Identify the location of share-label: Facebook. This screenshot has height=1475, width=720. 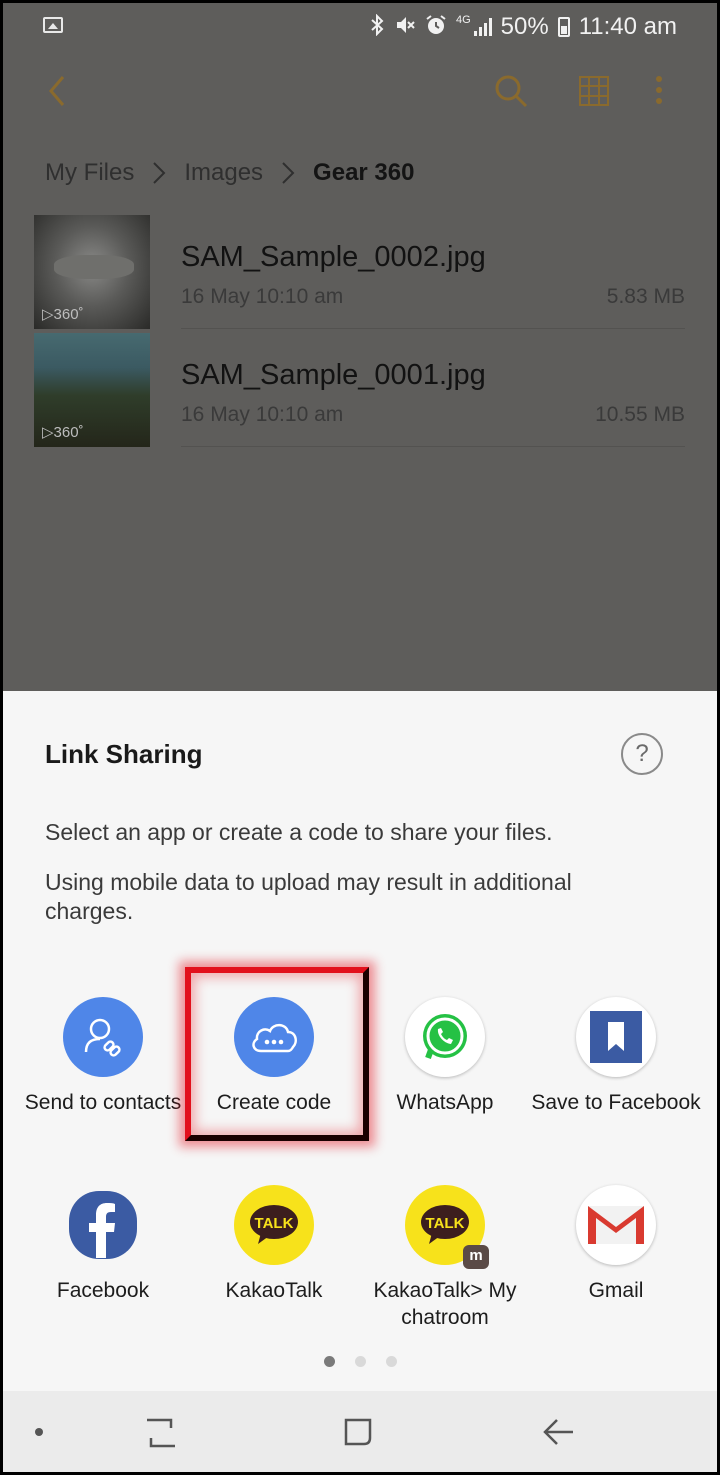
(103, 1290).